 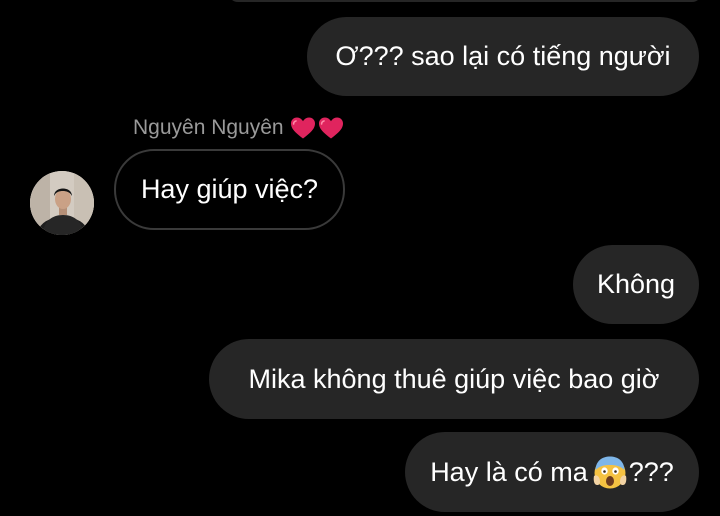 I want to click on outgoing-message-3: Mika không thuê giúp việc bao giờ, so click(x=454, y=379).